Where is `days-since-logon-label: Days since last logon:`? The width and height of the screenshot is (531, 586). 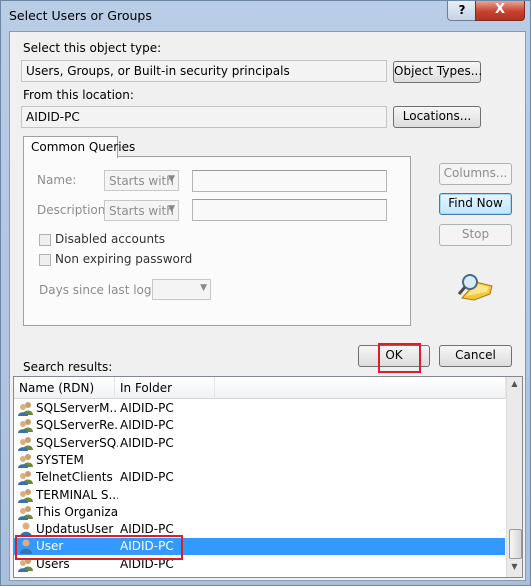
days-since-logon-label: Days since last logon: is located at coordinates (105, 290).